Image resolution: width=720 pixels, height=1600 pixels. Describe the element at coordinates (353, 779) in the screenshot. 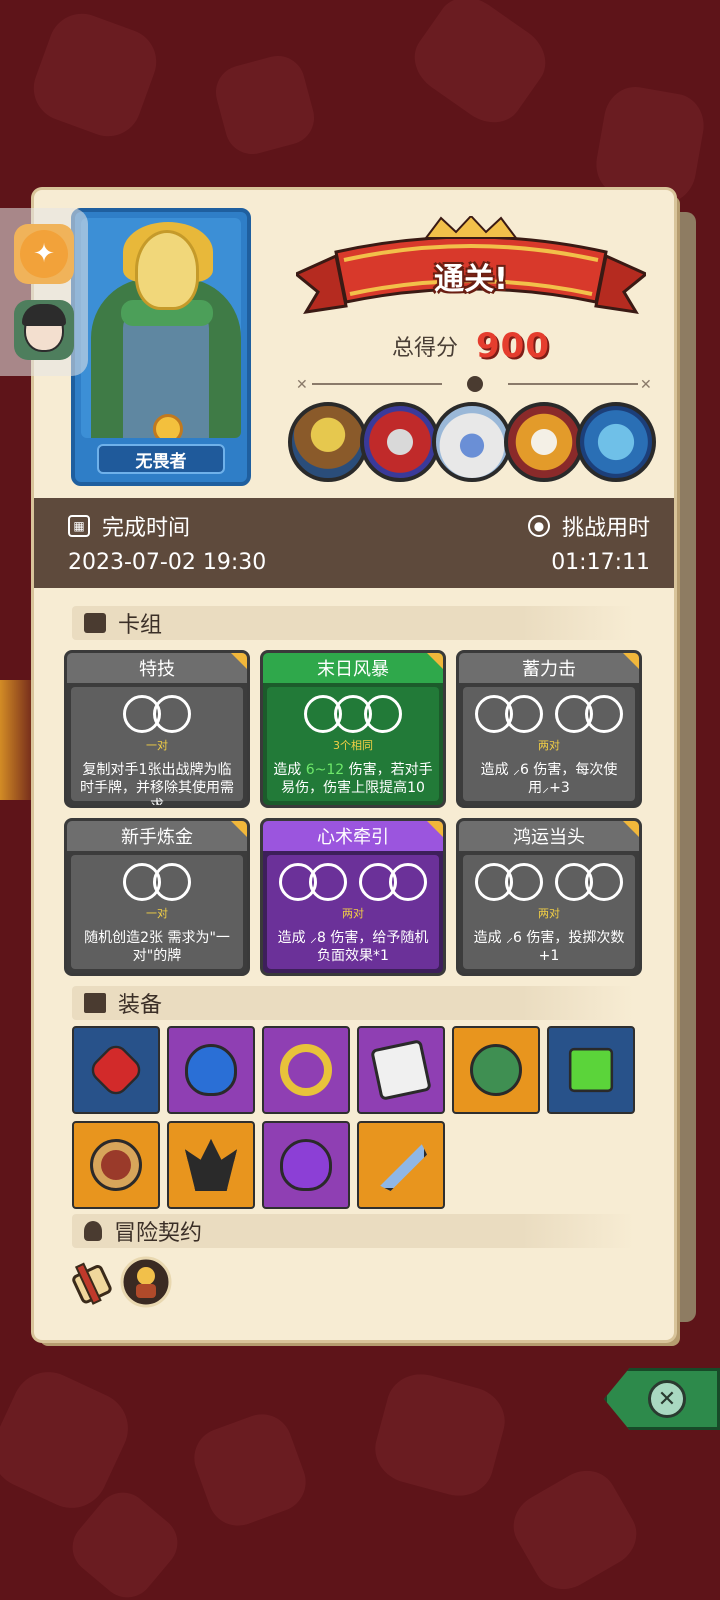

I see `skill-card-description: 造成 6~12 伤害，若对手易伤，伤害上限提高10` at that location.